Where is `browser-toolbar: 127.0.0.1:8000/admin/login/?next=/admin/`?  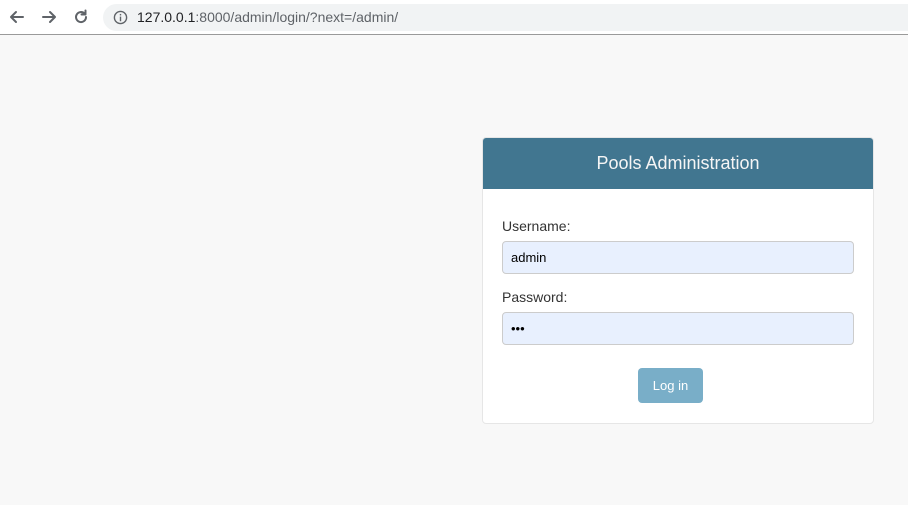
browser-toolbar: 127.0.0.1:8000/admin/login/?next=/admin/ is located at coordinates (454, 17).